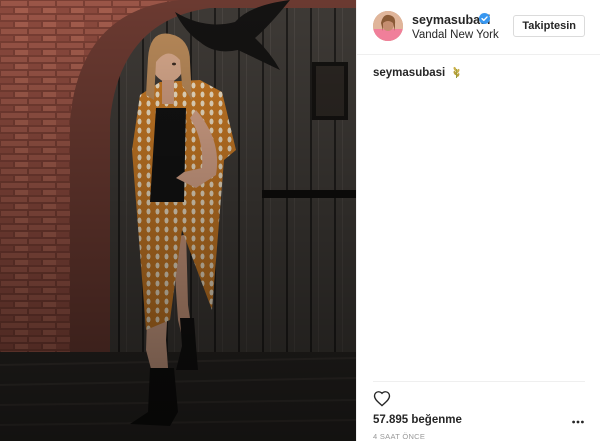 The width and height of the screenshot is (600, 441). Describe the element at coordinates (484, 18) in the screenshot. I see `verified-badge-icon` at that location.